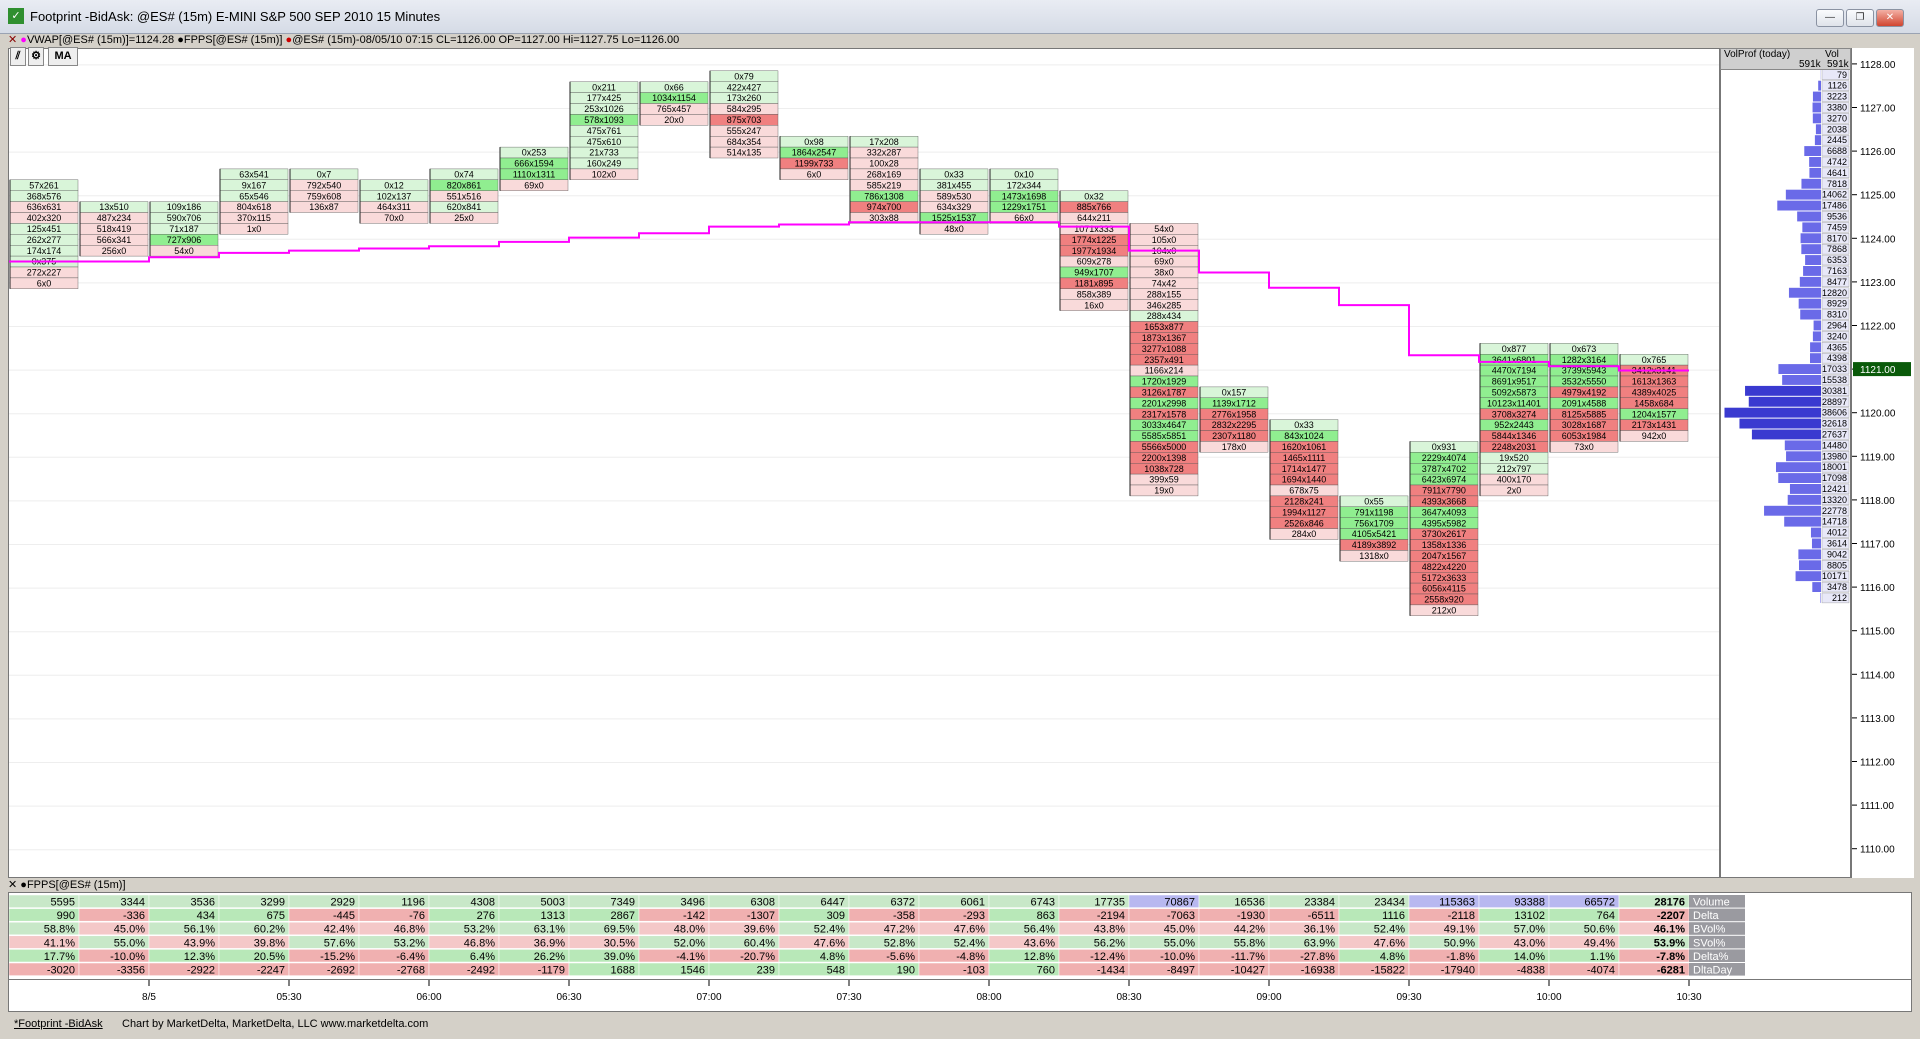 The image size is (1920, 1039). I want to click on footprint-cell-text: 1714x1477, so click(1304, 469).